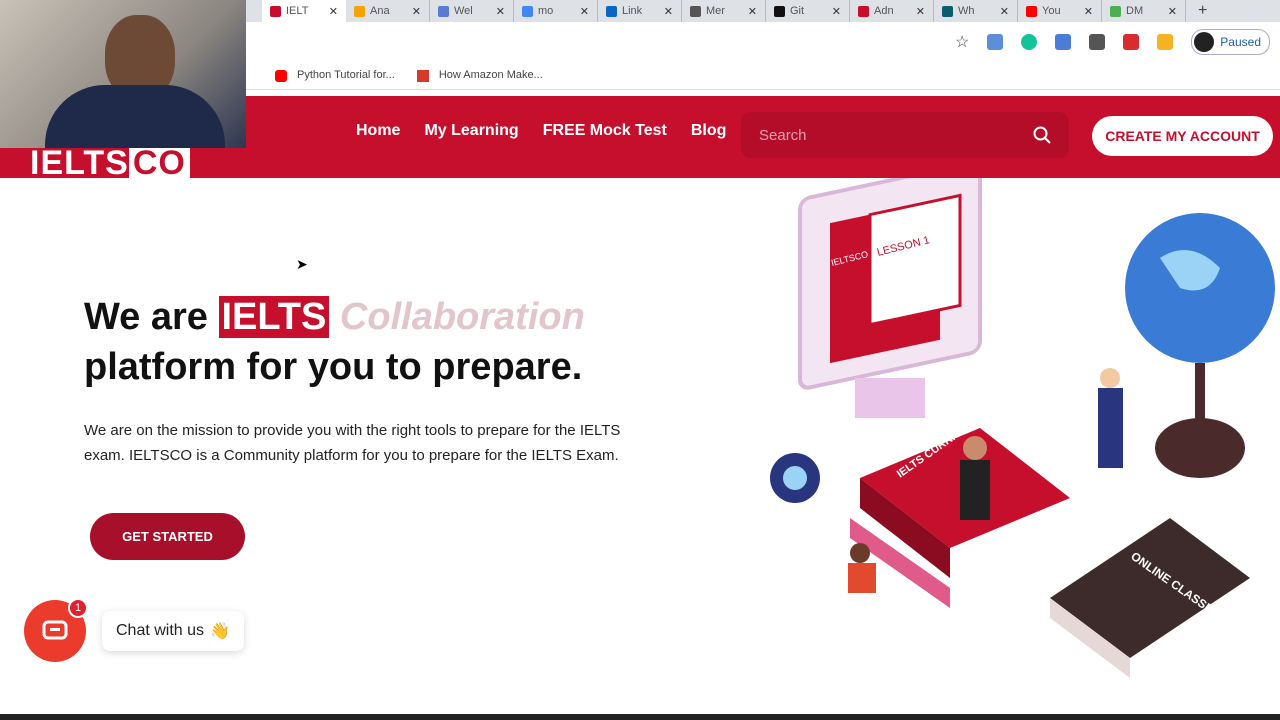 The image size is (1280, 720). I want to click on browser-tab: mo ✕, so click(556, 11).